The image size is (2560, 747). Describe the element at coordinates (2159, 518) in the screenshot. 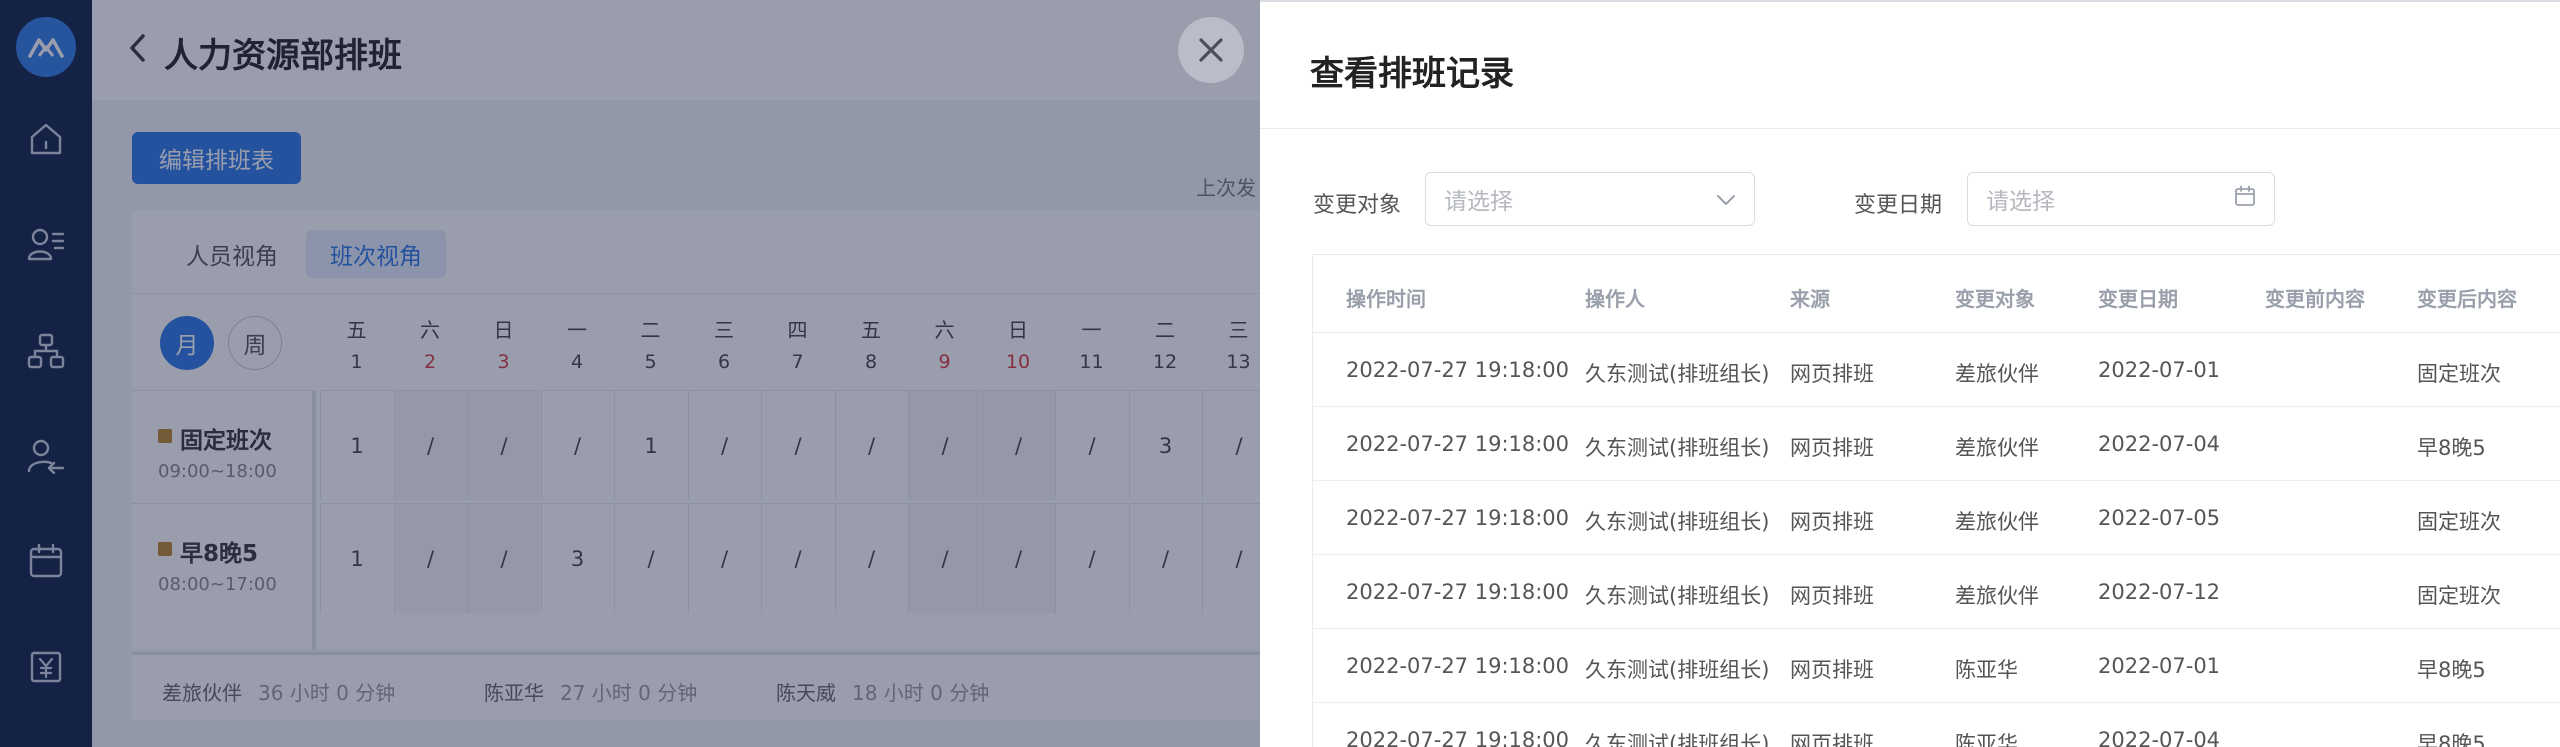

I see `table-cell: 2022-07-05` at that location.